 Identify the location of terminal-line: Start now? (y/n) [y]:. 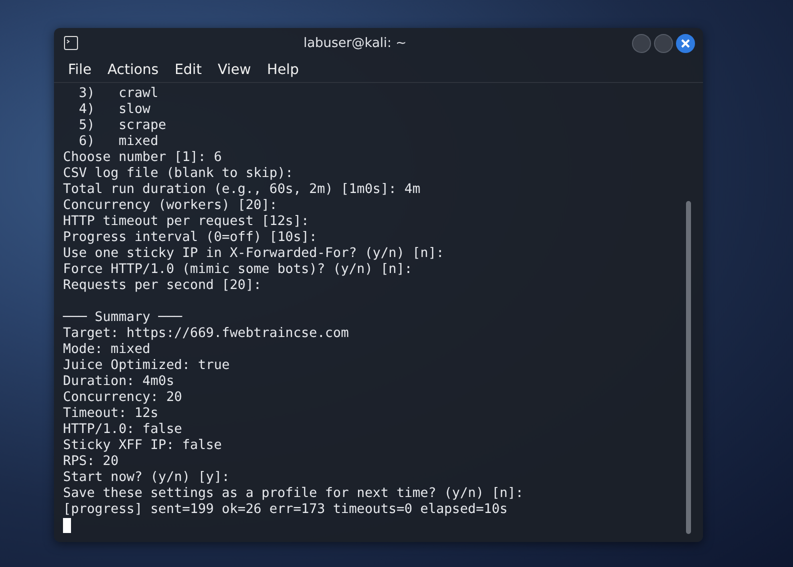
(146, 477).